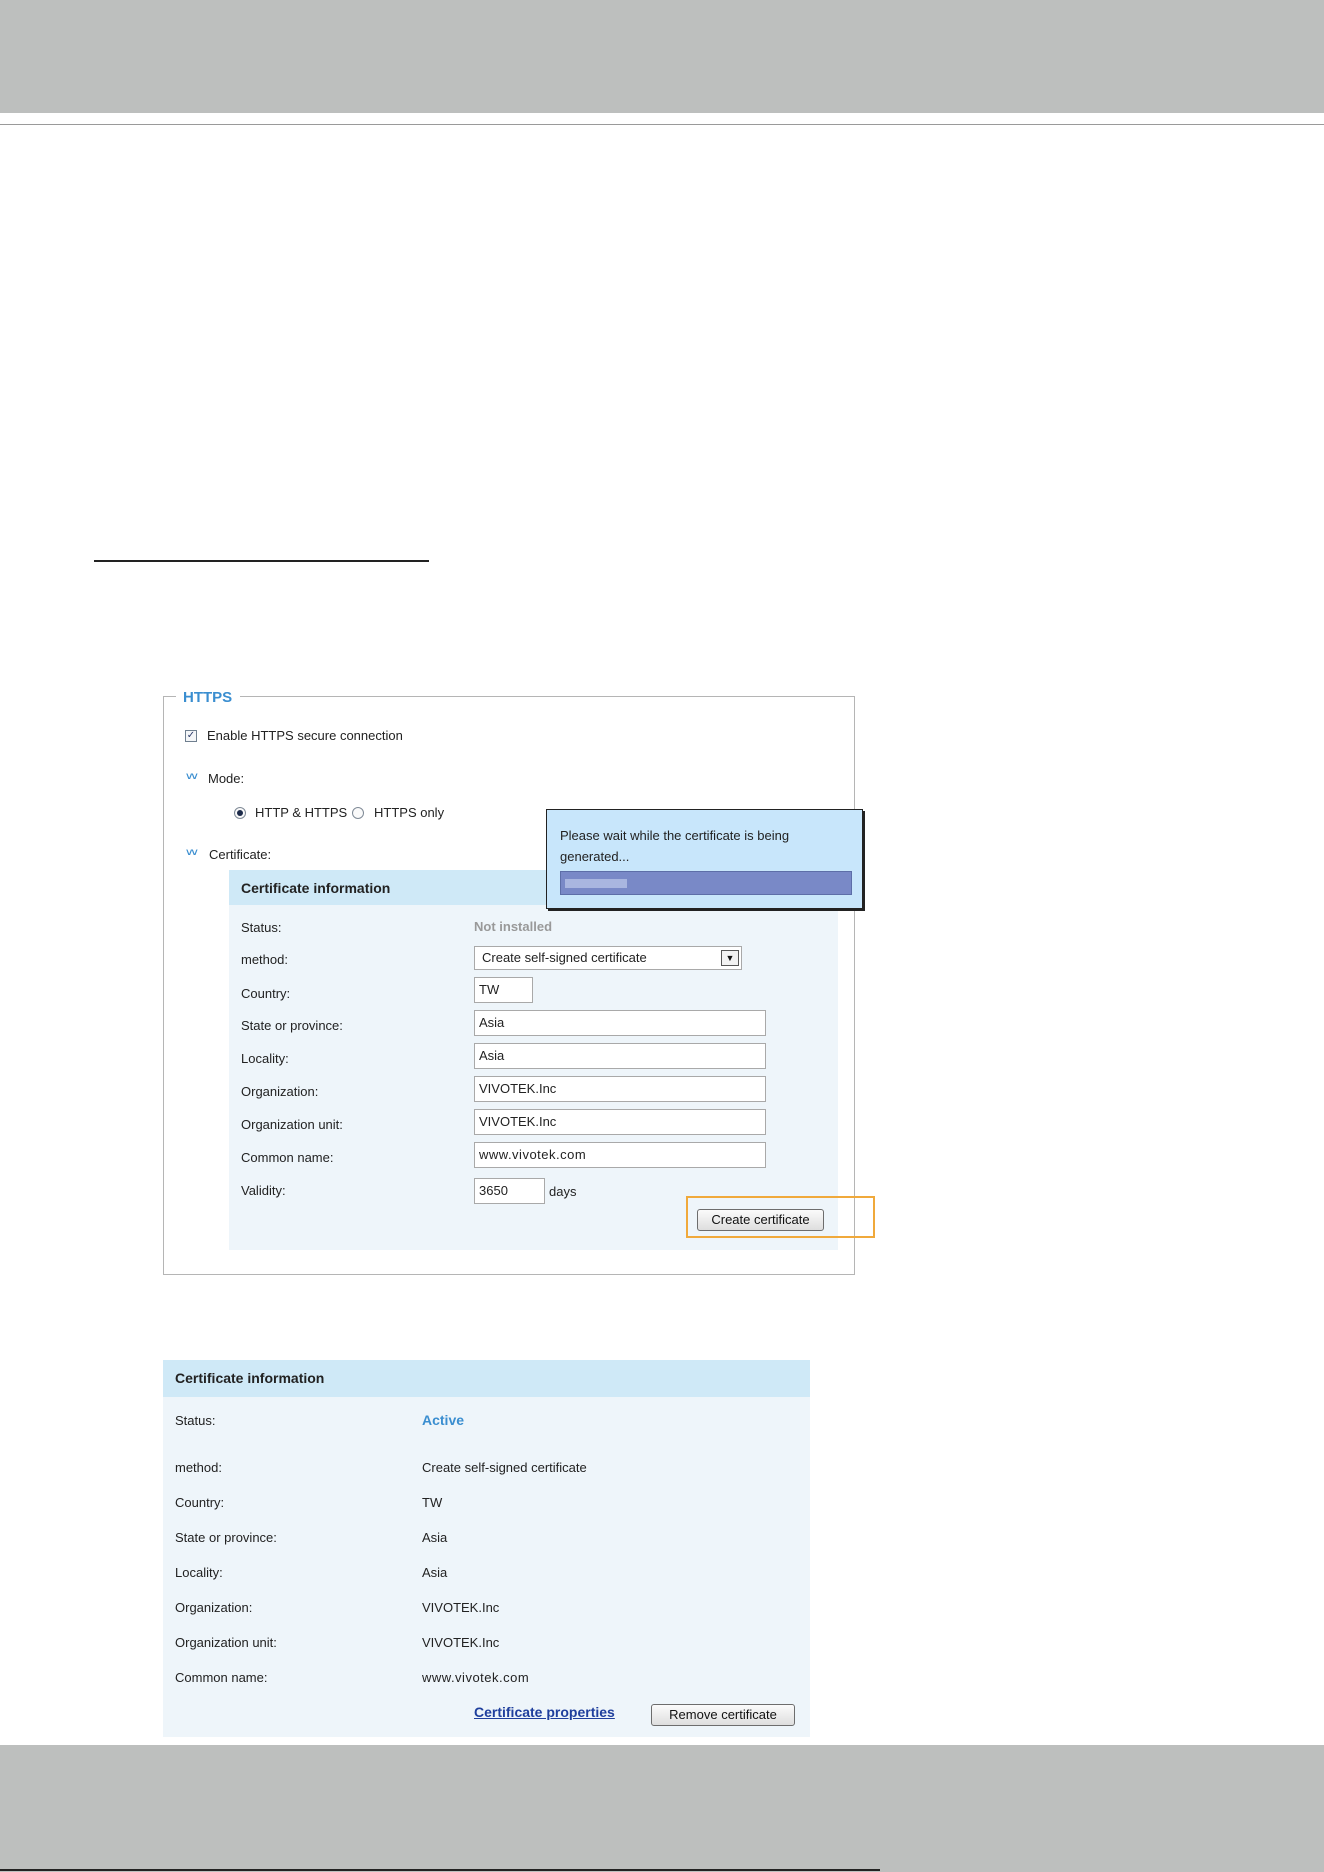  Describe the element at coordinates (730, 958) in the screenshot. I see `dropdown-arrow-icon: ▼` at that location.